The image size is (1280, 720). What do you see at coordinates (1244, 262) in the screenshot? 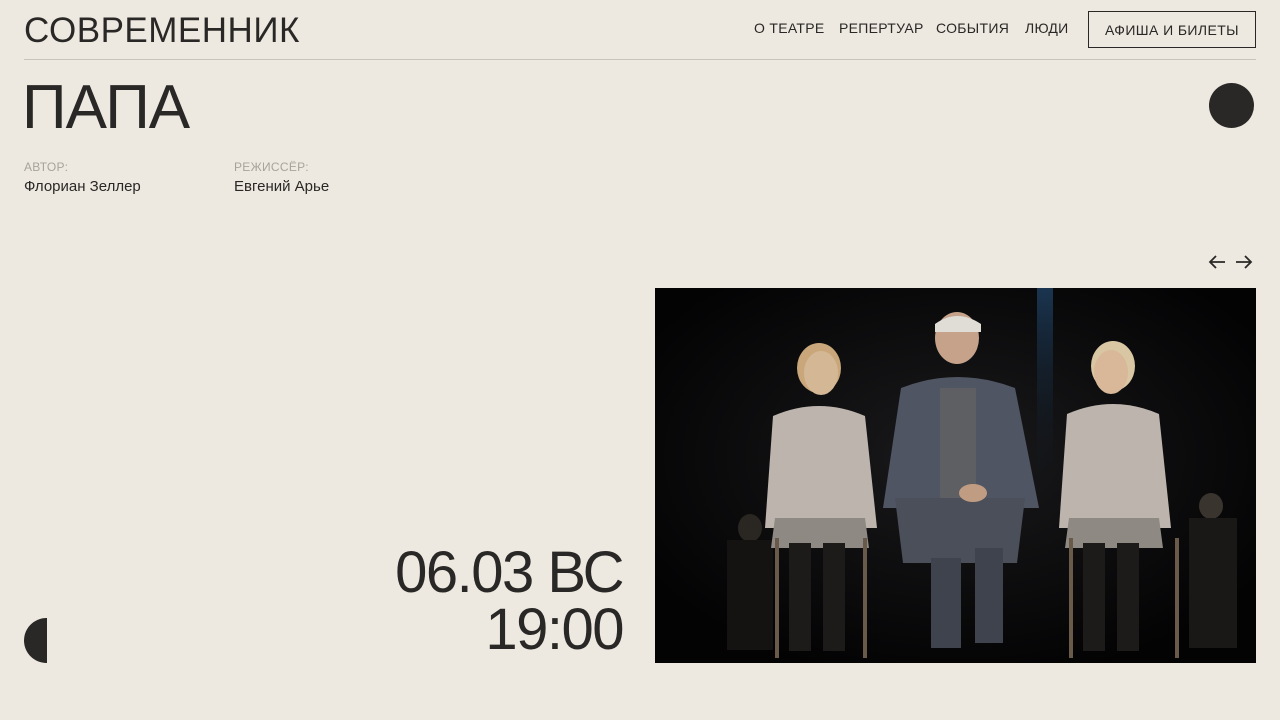
I see `arrow-right-icon` at bounding box center [1244, 262].